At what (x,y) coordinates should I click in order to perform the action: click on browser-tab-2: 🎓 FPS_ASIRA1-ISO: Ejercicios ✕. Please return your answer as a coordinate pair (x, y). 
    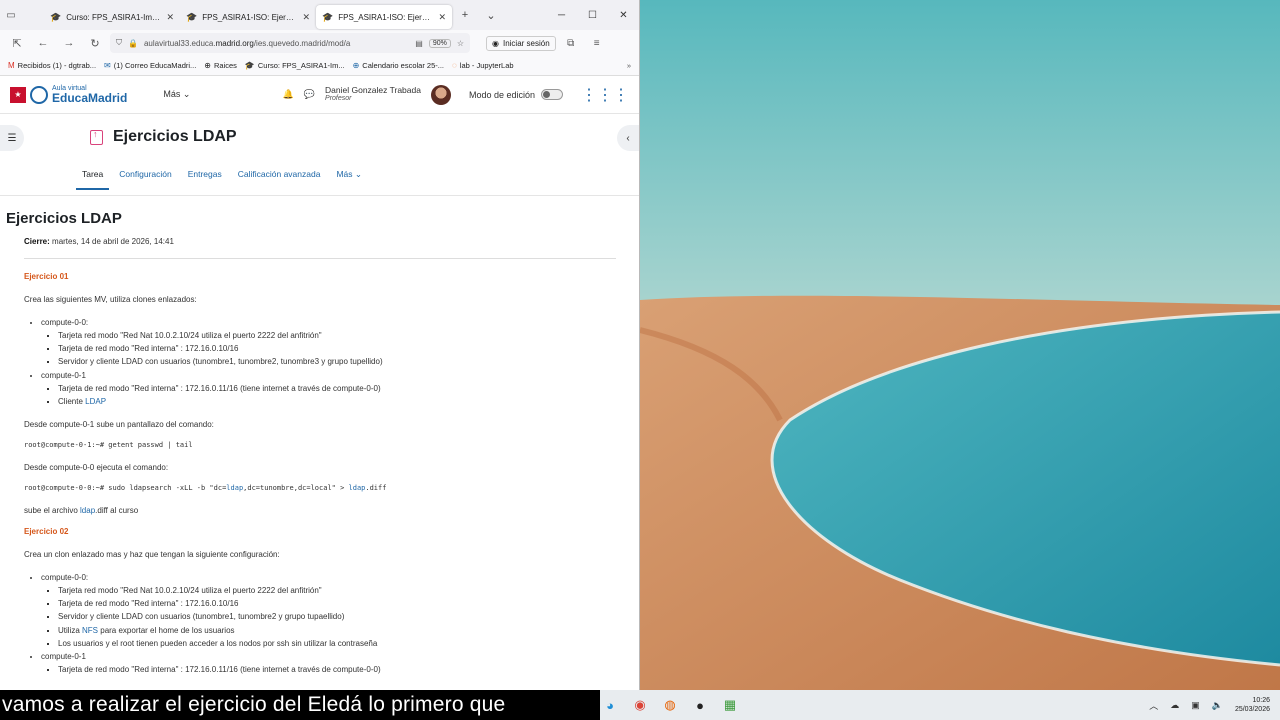
    Looking at the image, I should click on (248, 17).